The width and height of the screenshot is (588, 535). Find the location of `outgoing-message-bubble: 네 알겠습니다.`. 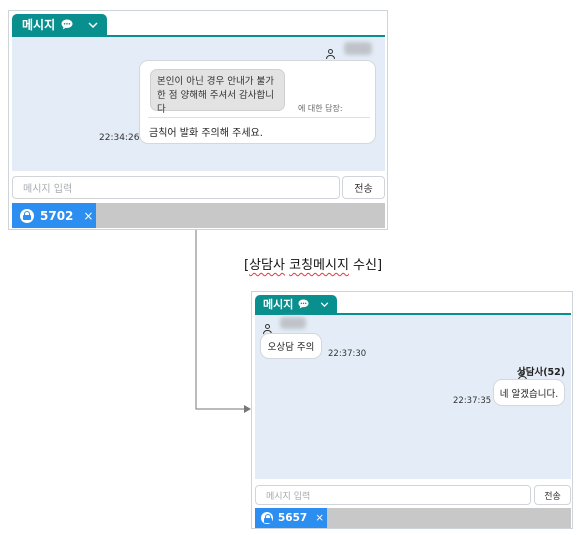

outgoing-message-bubble: 네 알겠습니다. is located at coordinates (529, 392).